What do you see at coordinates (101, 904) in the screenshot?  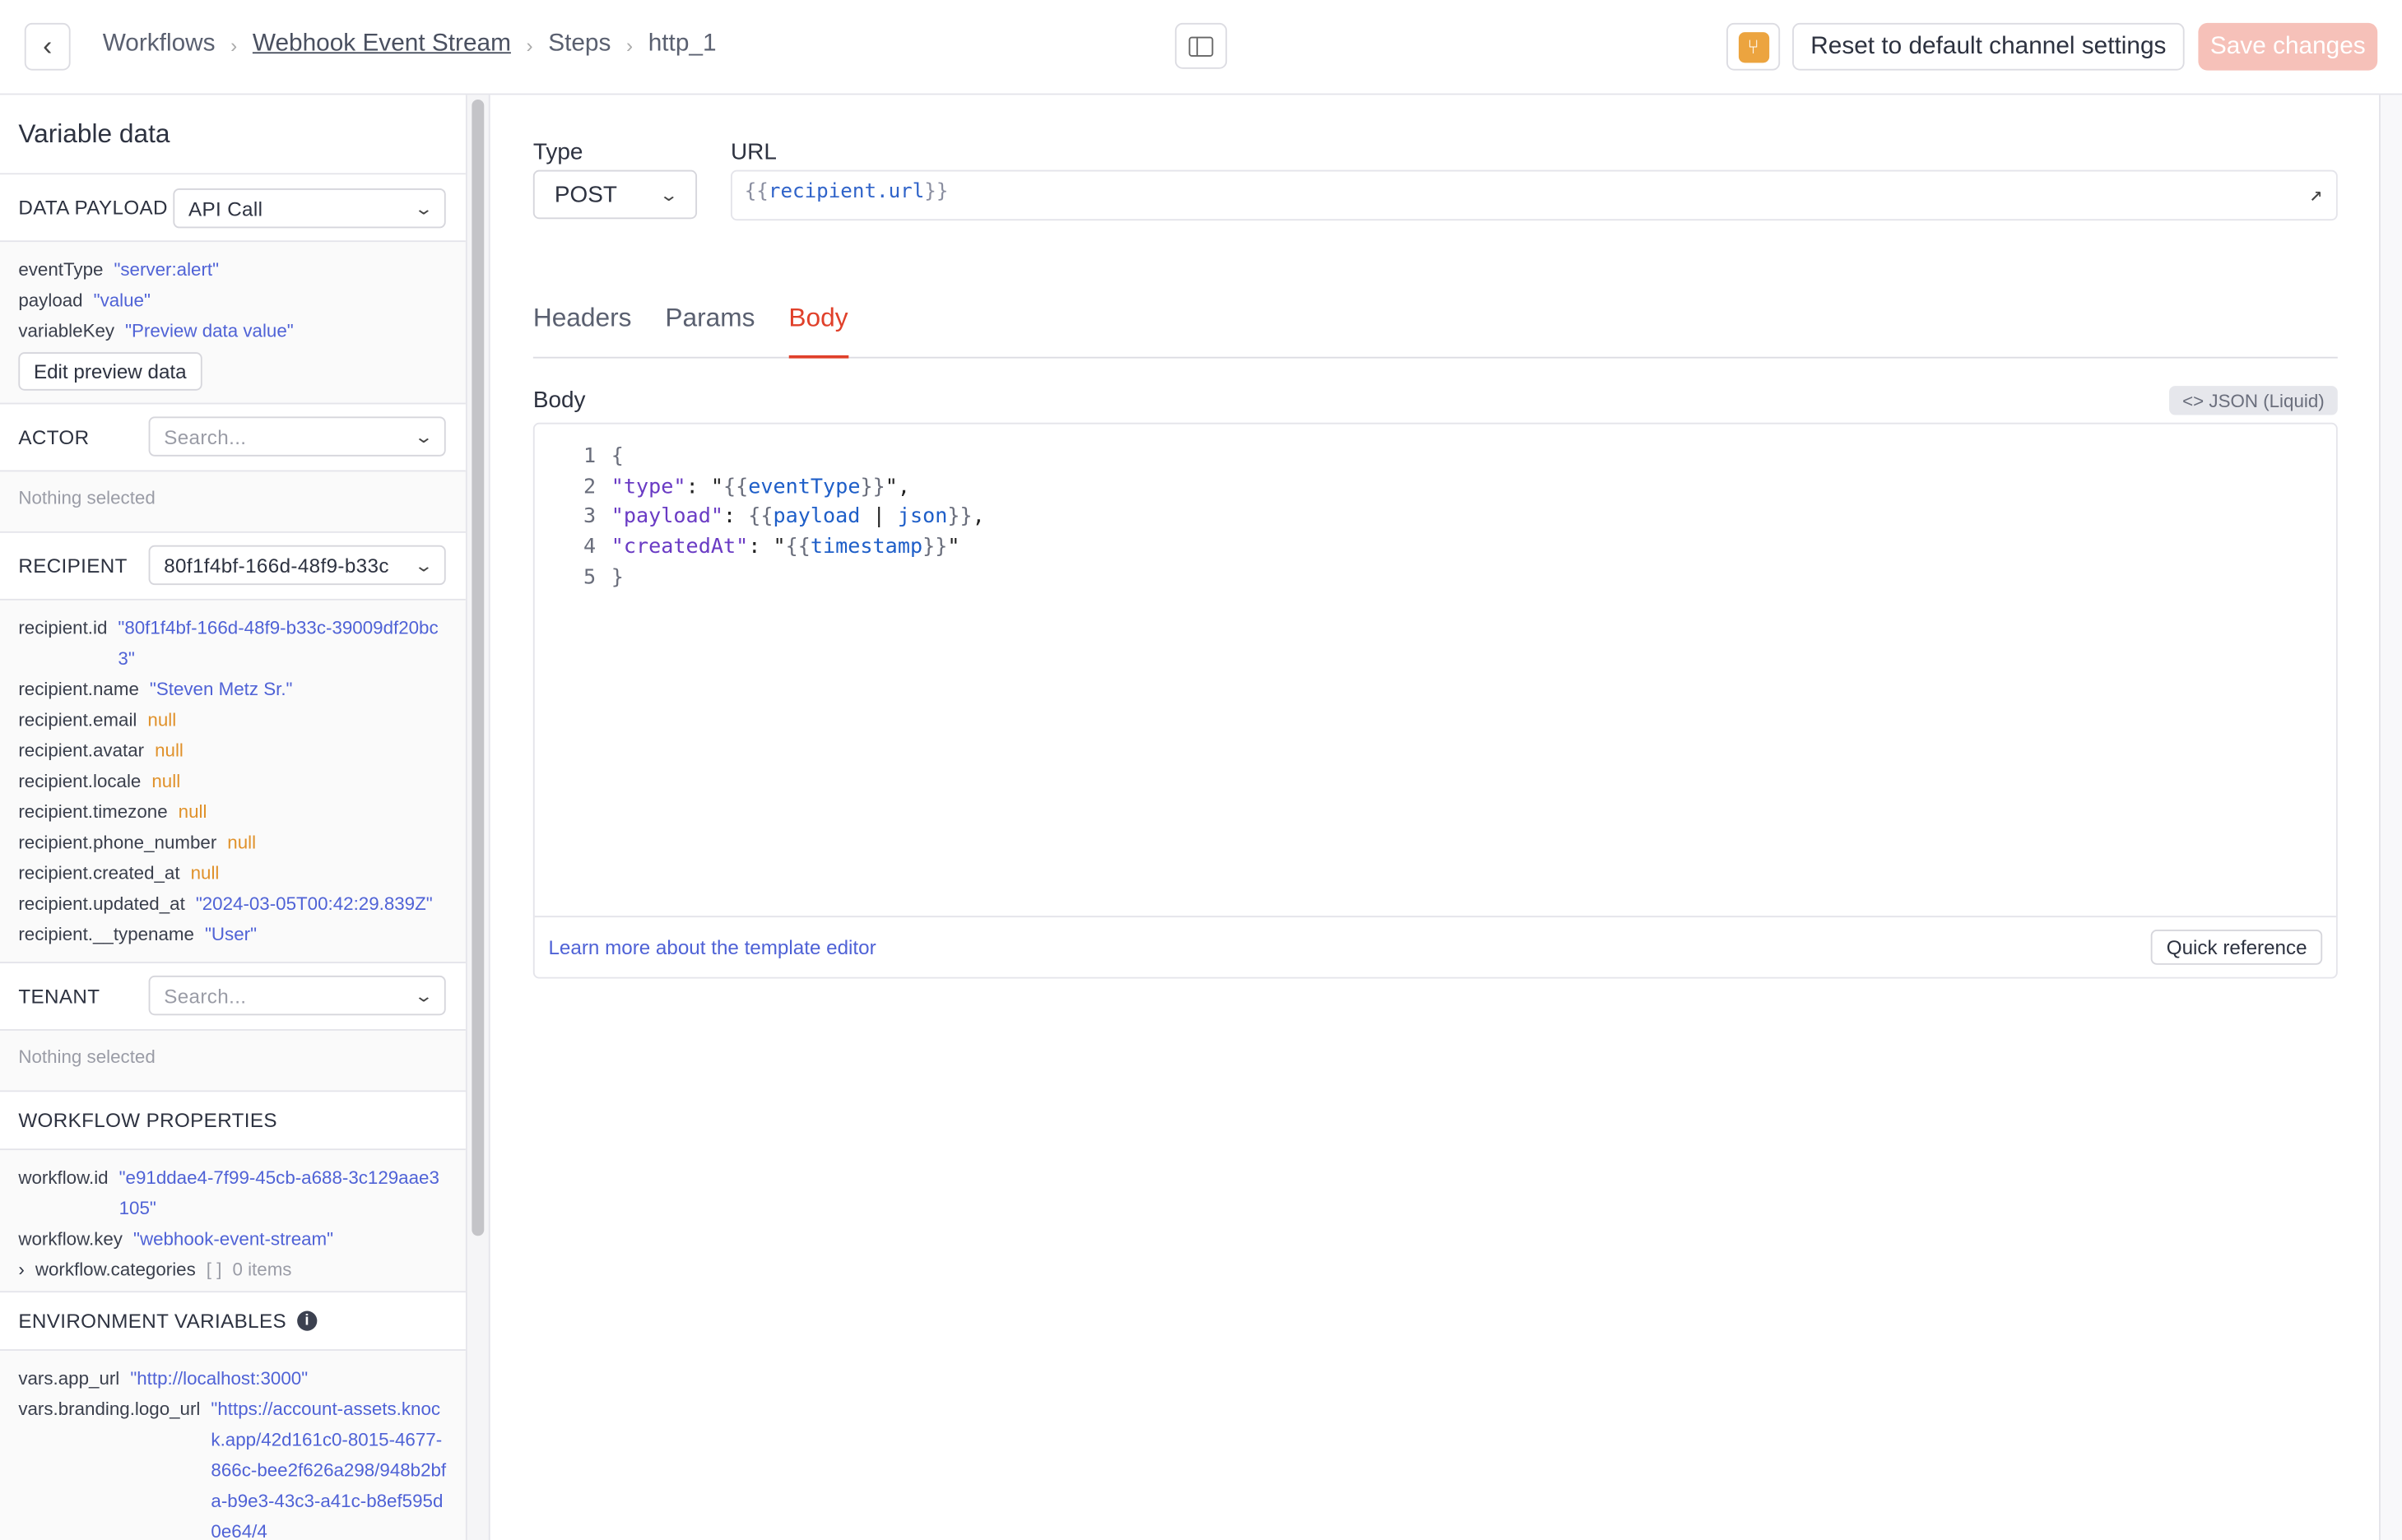 I see `variable-key: recipient.updated_at` at bounding box center [101, 904].